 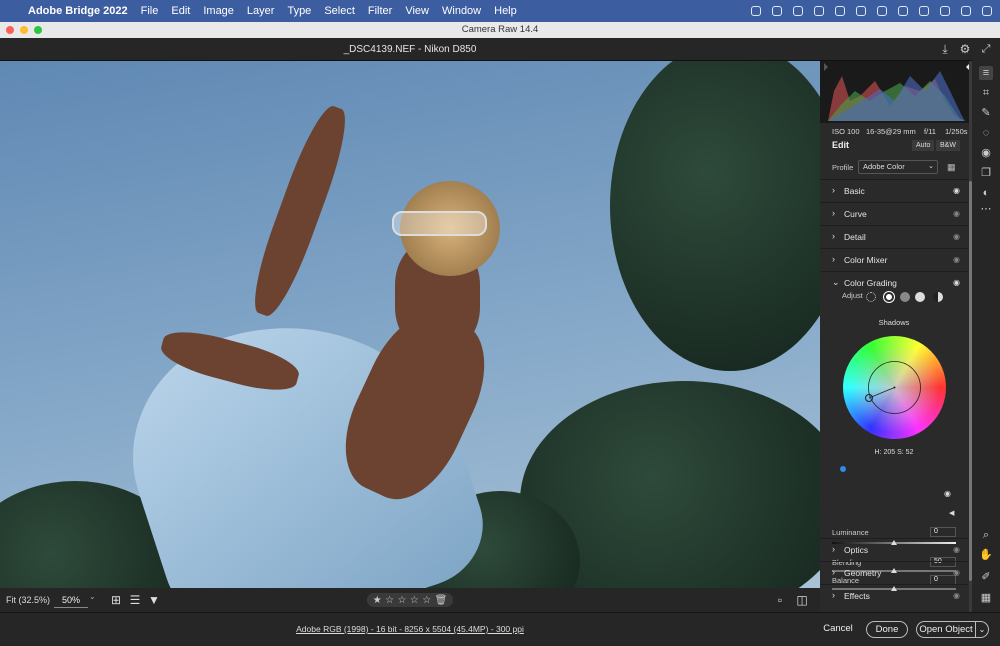 I want to click on timer-icon, so click(x=840, y=11).